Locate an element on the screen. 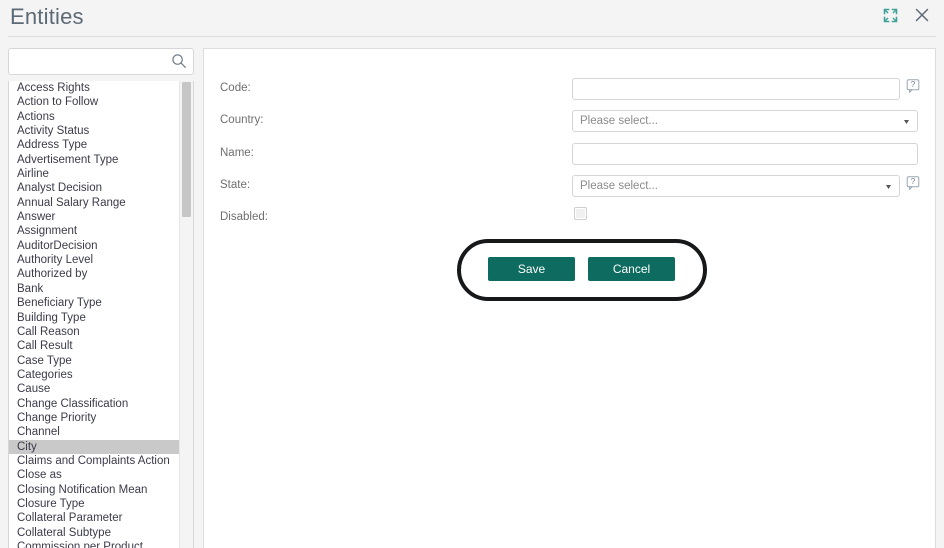  form-actions: Save Cancel is located at coordinates (582, 271).